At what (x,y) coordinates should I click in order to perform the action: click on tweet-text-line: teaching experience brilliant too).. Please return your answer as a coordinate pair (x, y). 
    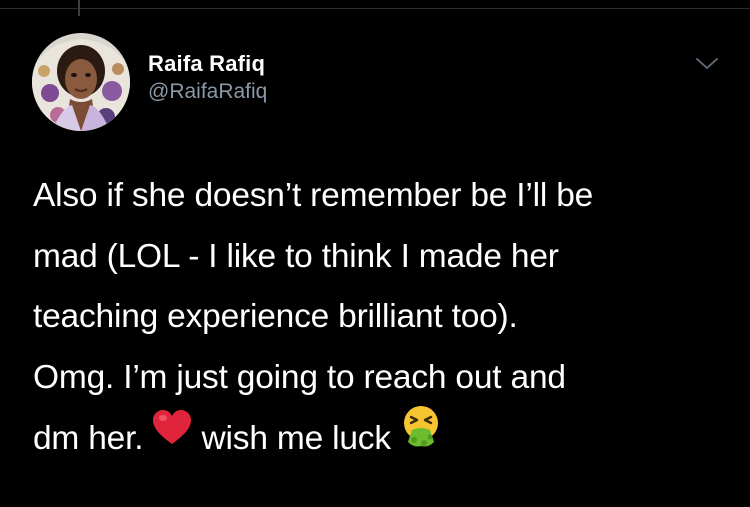
    Looking at the image, I should click on (275, 316).